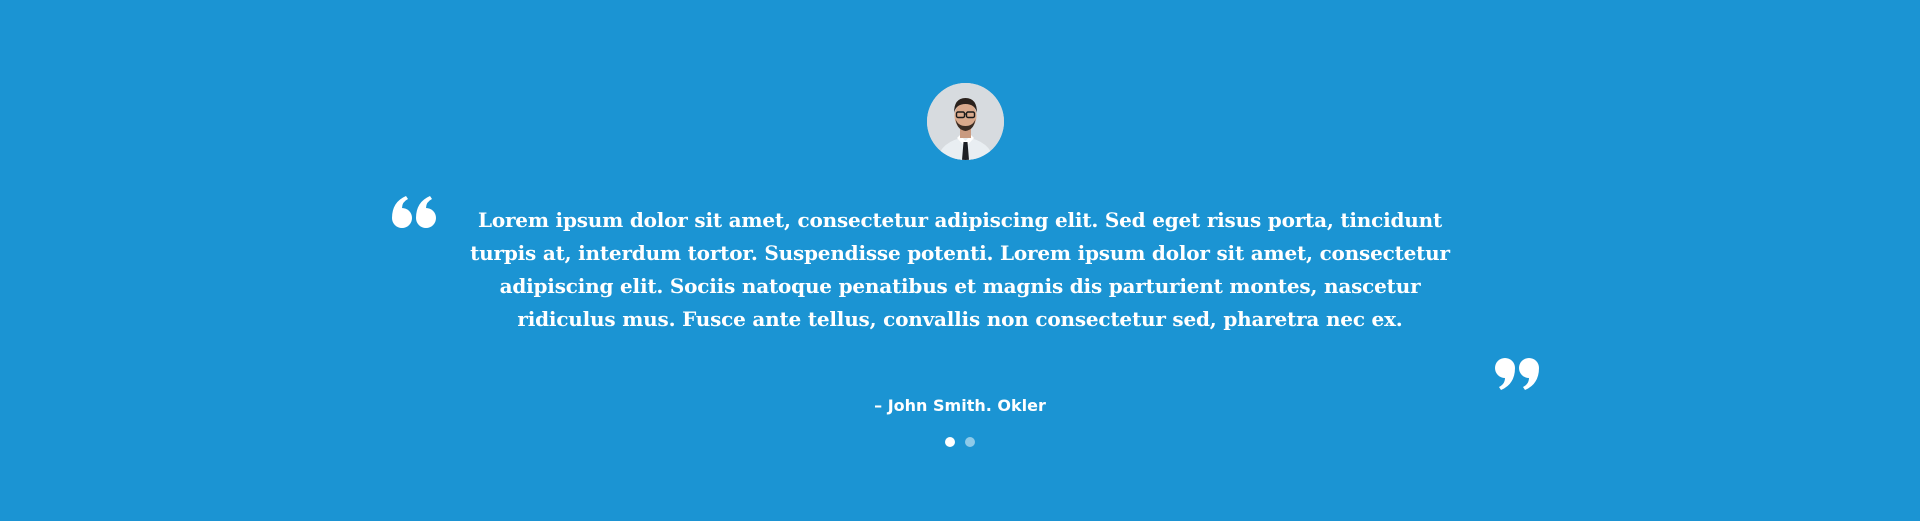 The image size is (1920, 521). Describe the element at coordinates (960, 443) in the screenshot. I see `carousel-pagination` at that location.